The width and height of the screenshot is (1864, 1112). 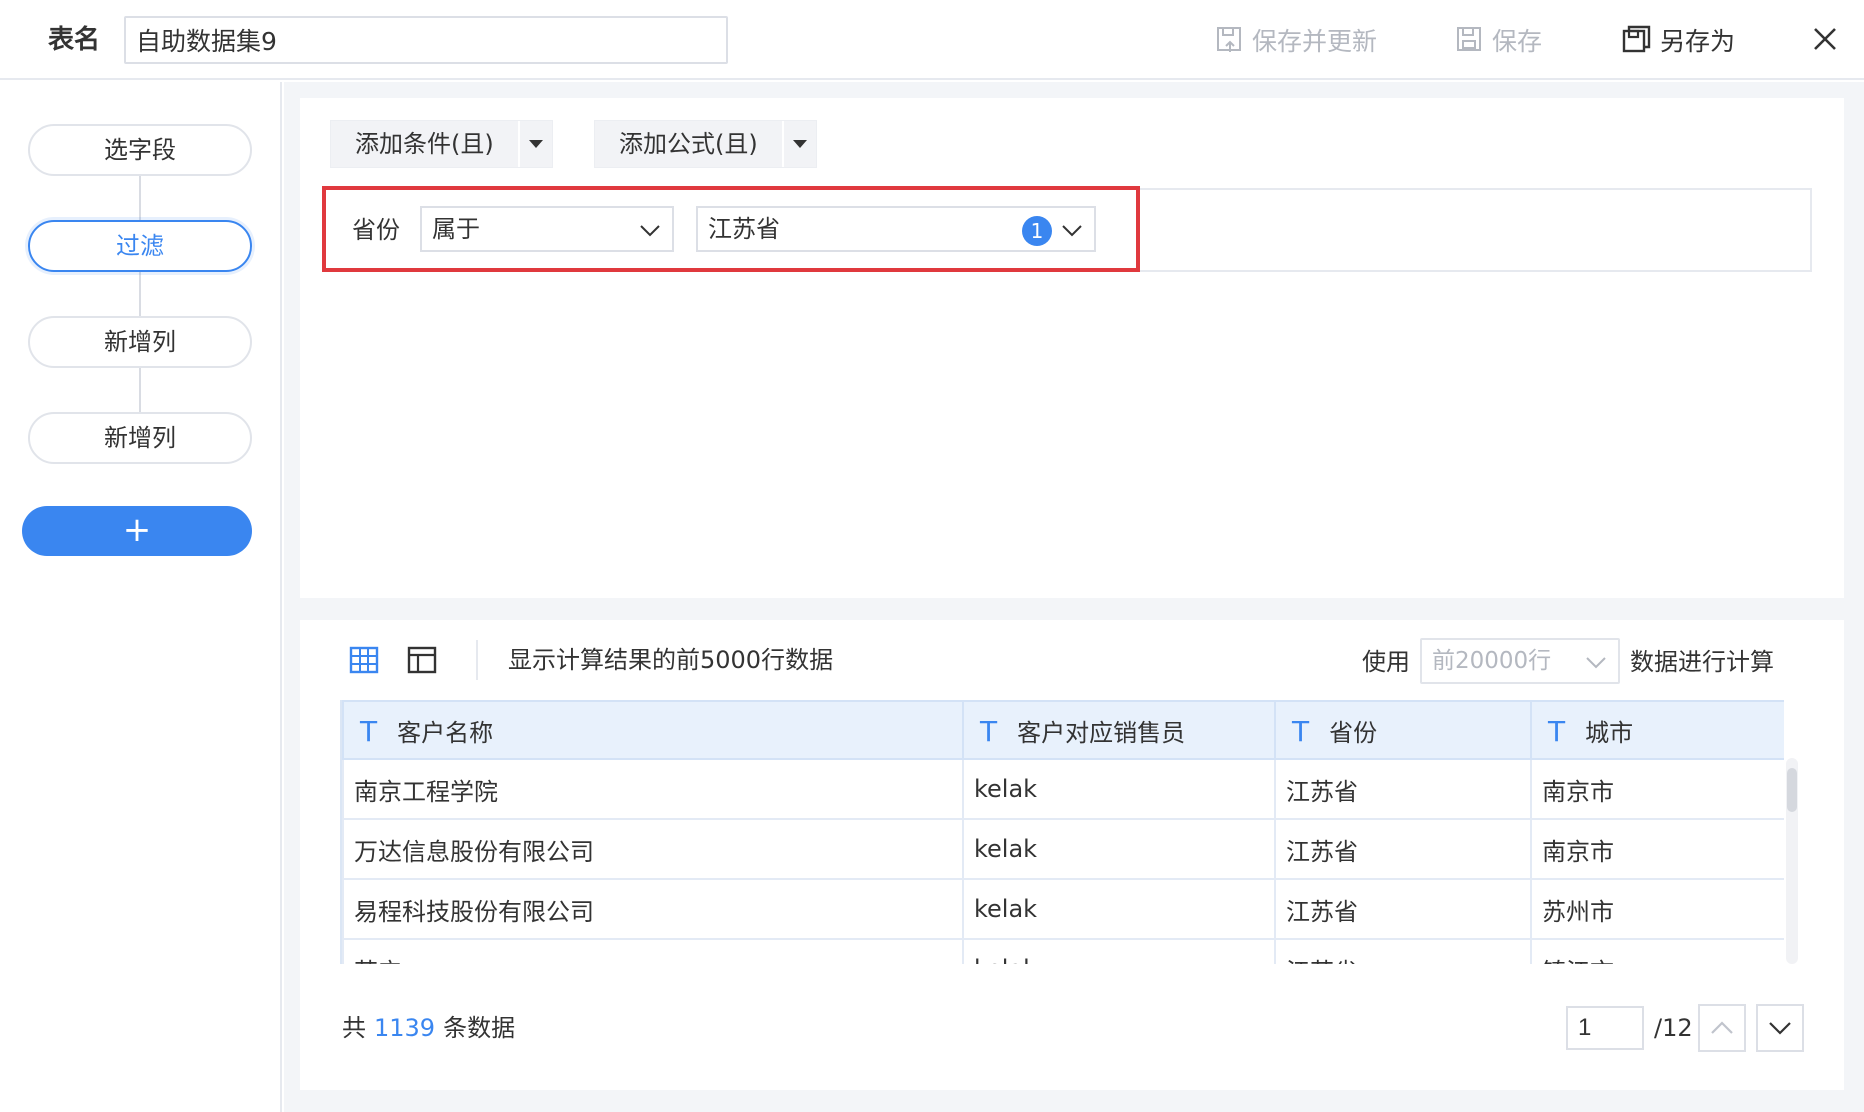 I want to click on column-header: T 客户对应销售员, so click(x=1119, y=730).